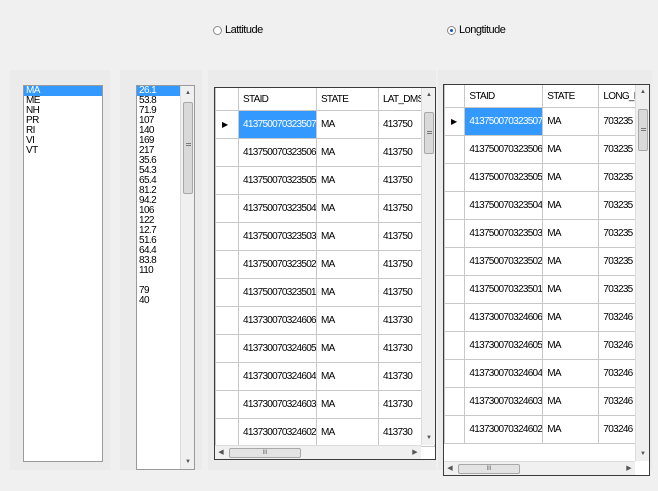 Image resolution: width=658 pixels, height=491 pixels. What do you see at coordinates (476, 30) in the screenshot?
I see `longitude-radio: Longtitude` at bounding box center [476, 30].